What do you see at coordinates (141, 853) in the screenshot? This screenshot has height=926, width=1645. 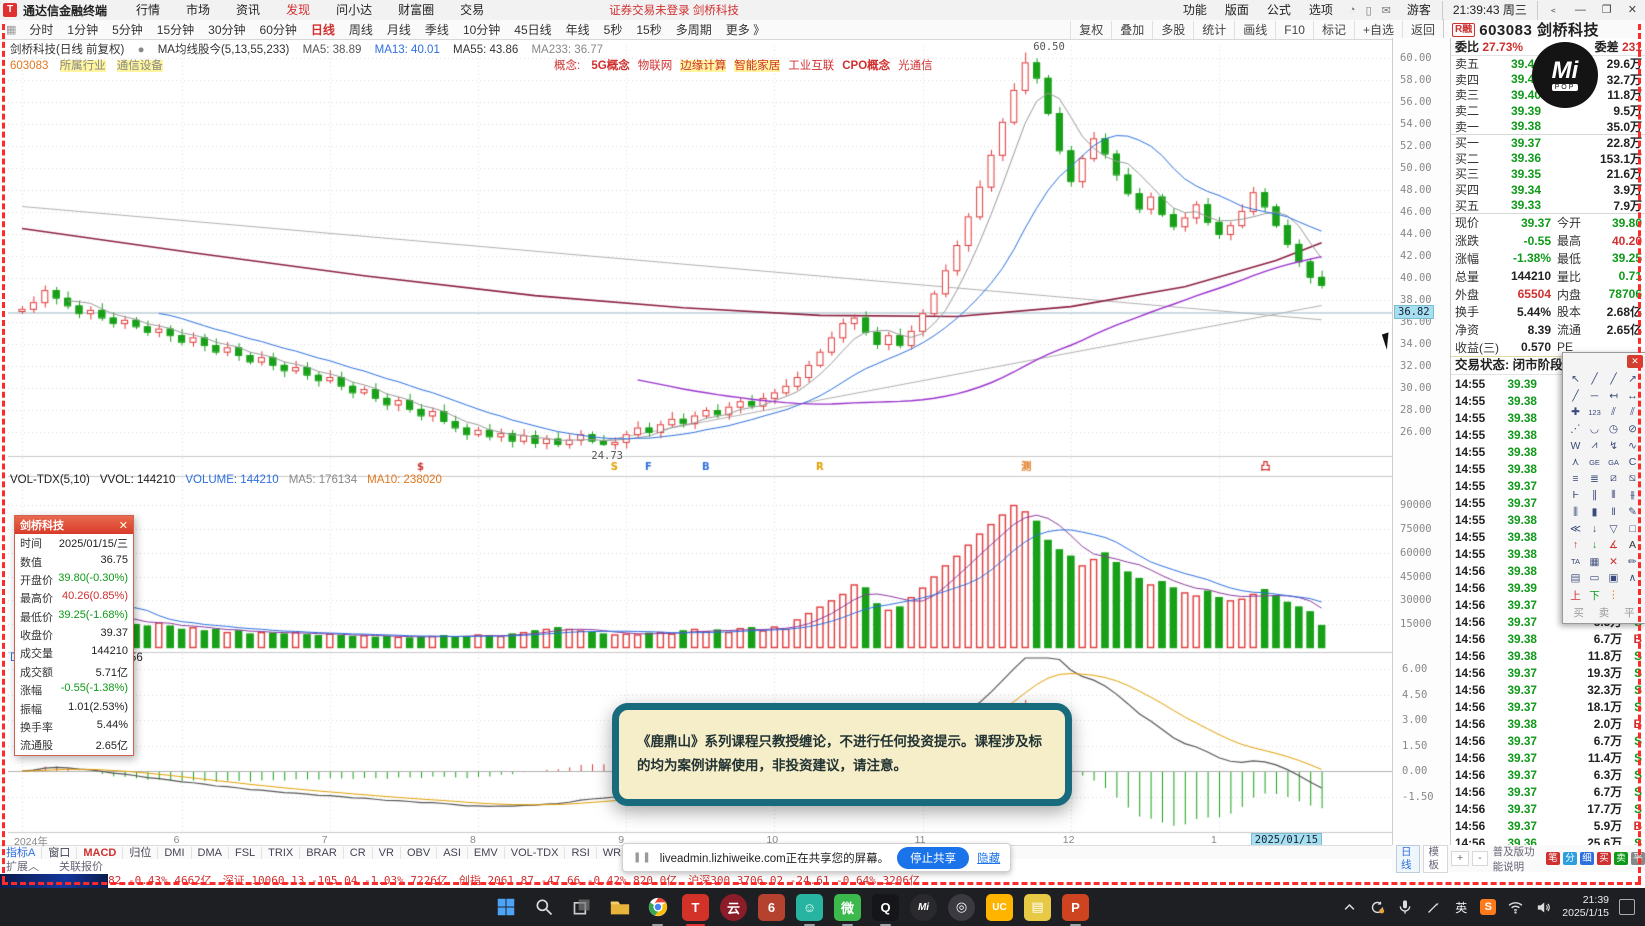 I see `tab-归位: 归位` at bounding box center [141, 853].